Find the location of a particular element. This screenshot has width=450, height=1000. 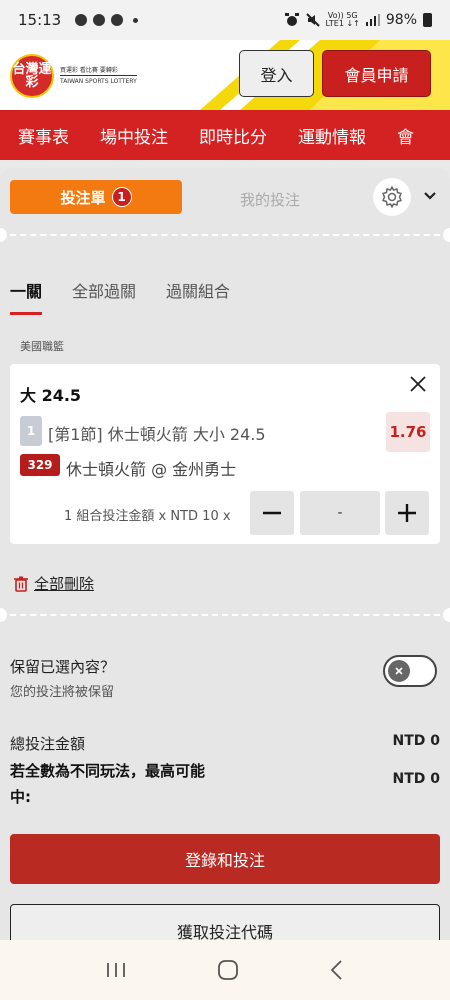

status-left: 15:13 is located at coordinates (78, 20).